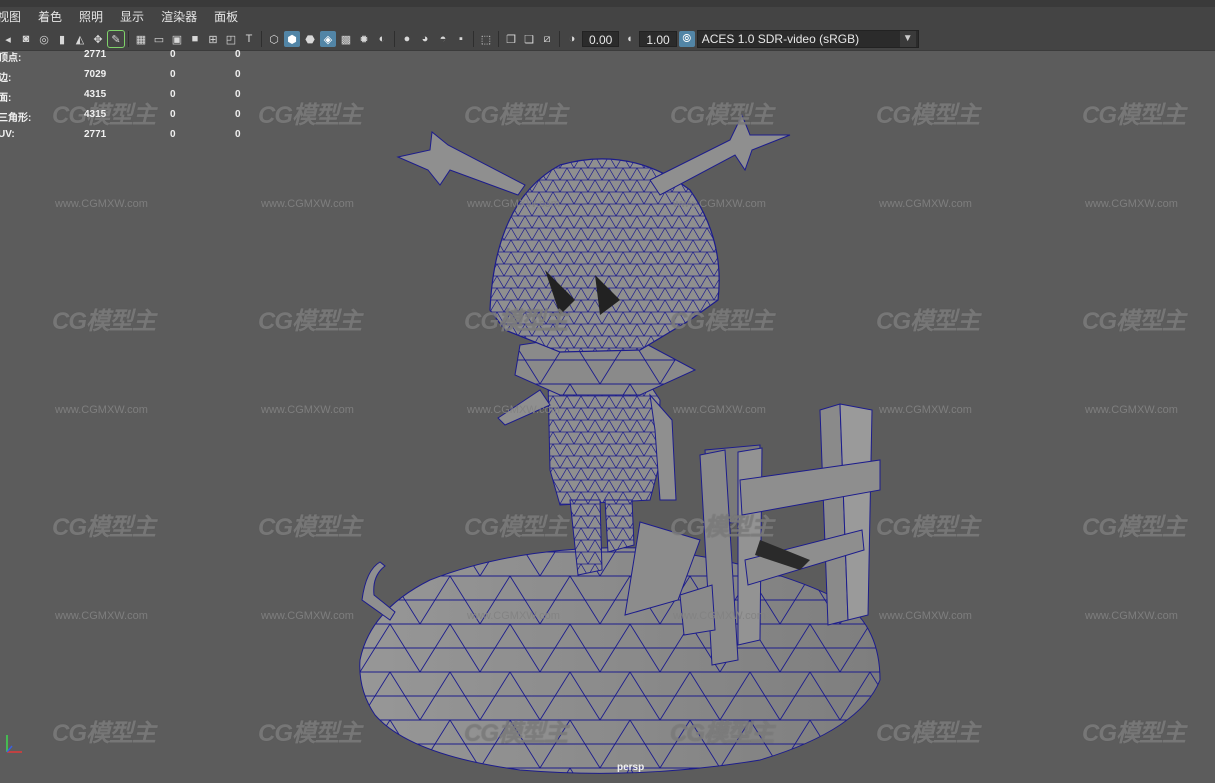 The image size is (1215, 783). What do you see at coordinates (26, 39) in the screenshot?
I see `camera-attributes-icon: ◙` at bounding box center [26, 39].